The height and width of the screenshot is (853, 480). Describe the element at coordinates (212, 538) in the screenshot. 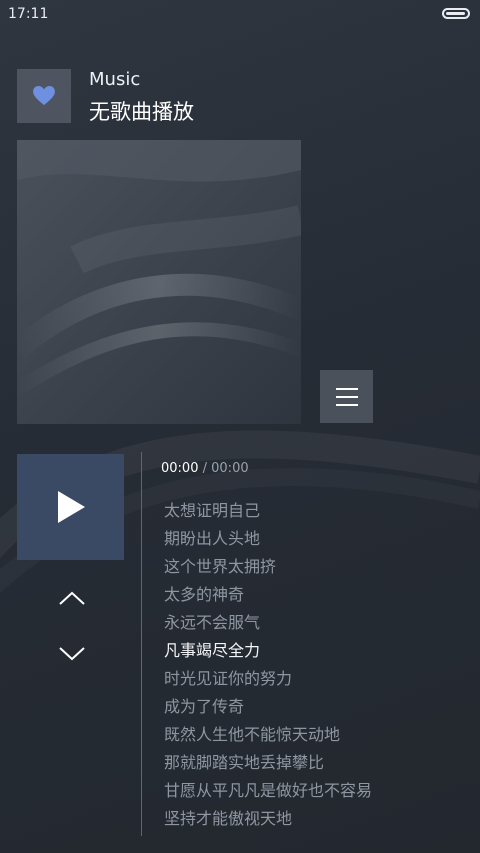

I see `lyric-line: 期盼出人头地` at that location.